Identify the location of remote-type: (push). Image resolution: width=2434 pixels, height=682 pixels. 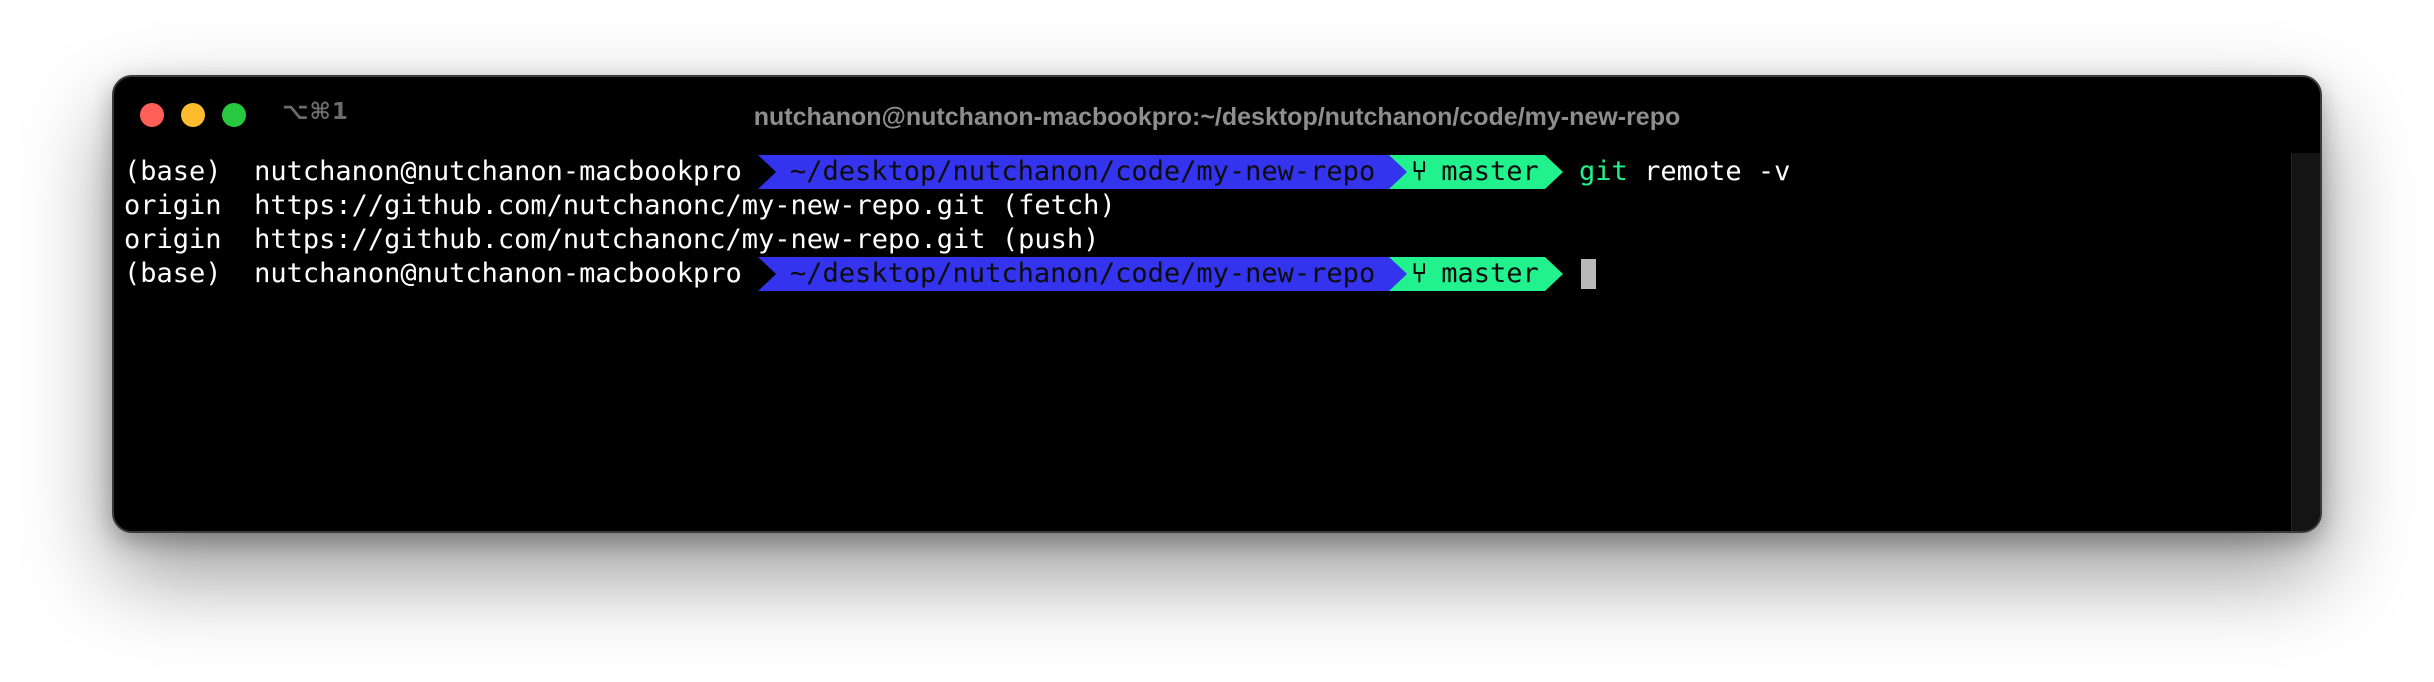
(1050, 239).